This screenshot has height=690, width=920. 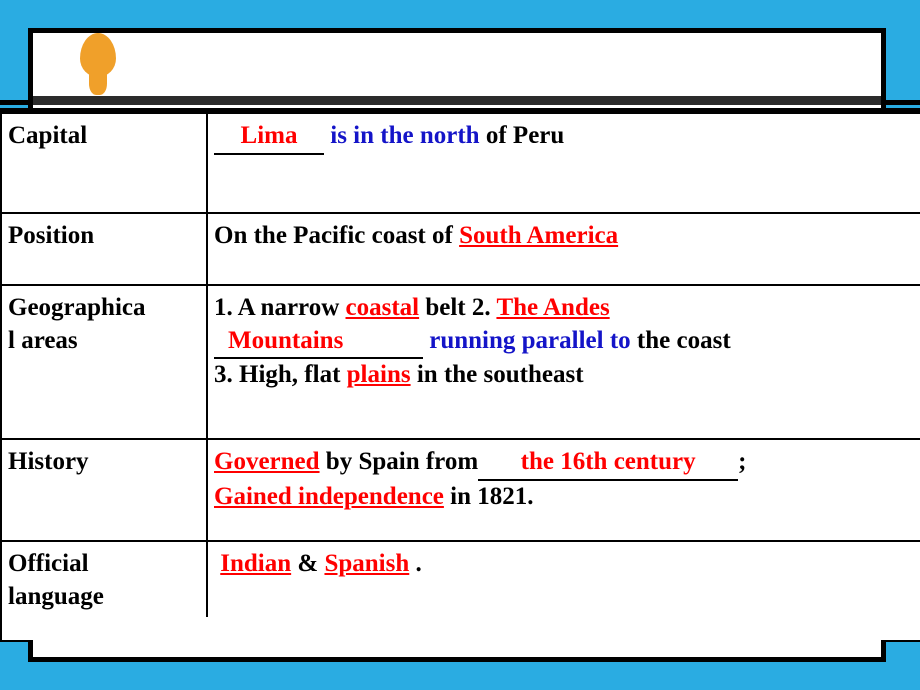 What do you see at coordinates (539, 235) in the screenshot?
I see `position-answer: South America` at bounding box center [539, 235].